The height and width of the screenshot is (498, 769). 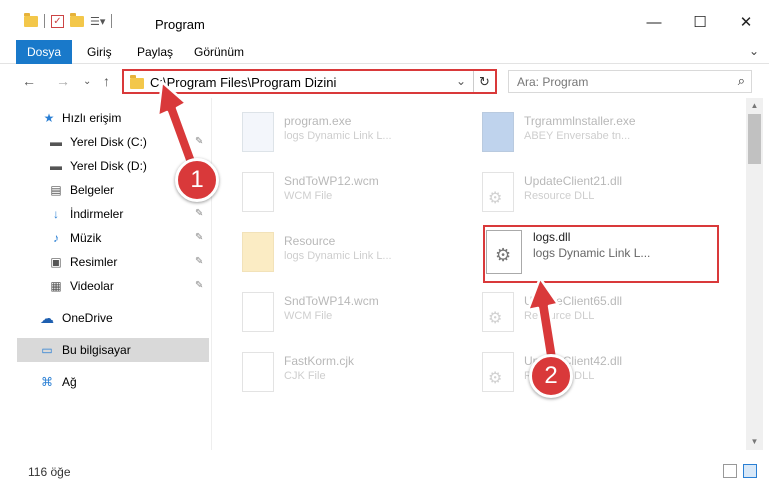 I want to click on network-icon: ⌘, so click(x=47, y=382).